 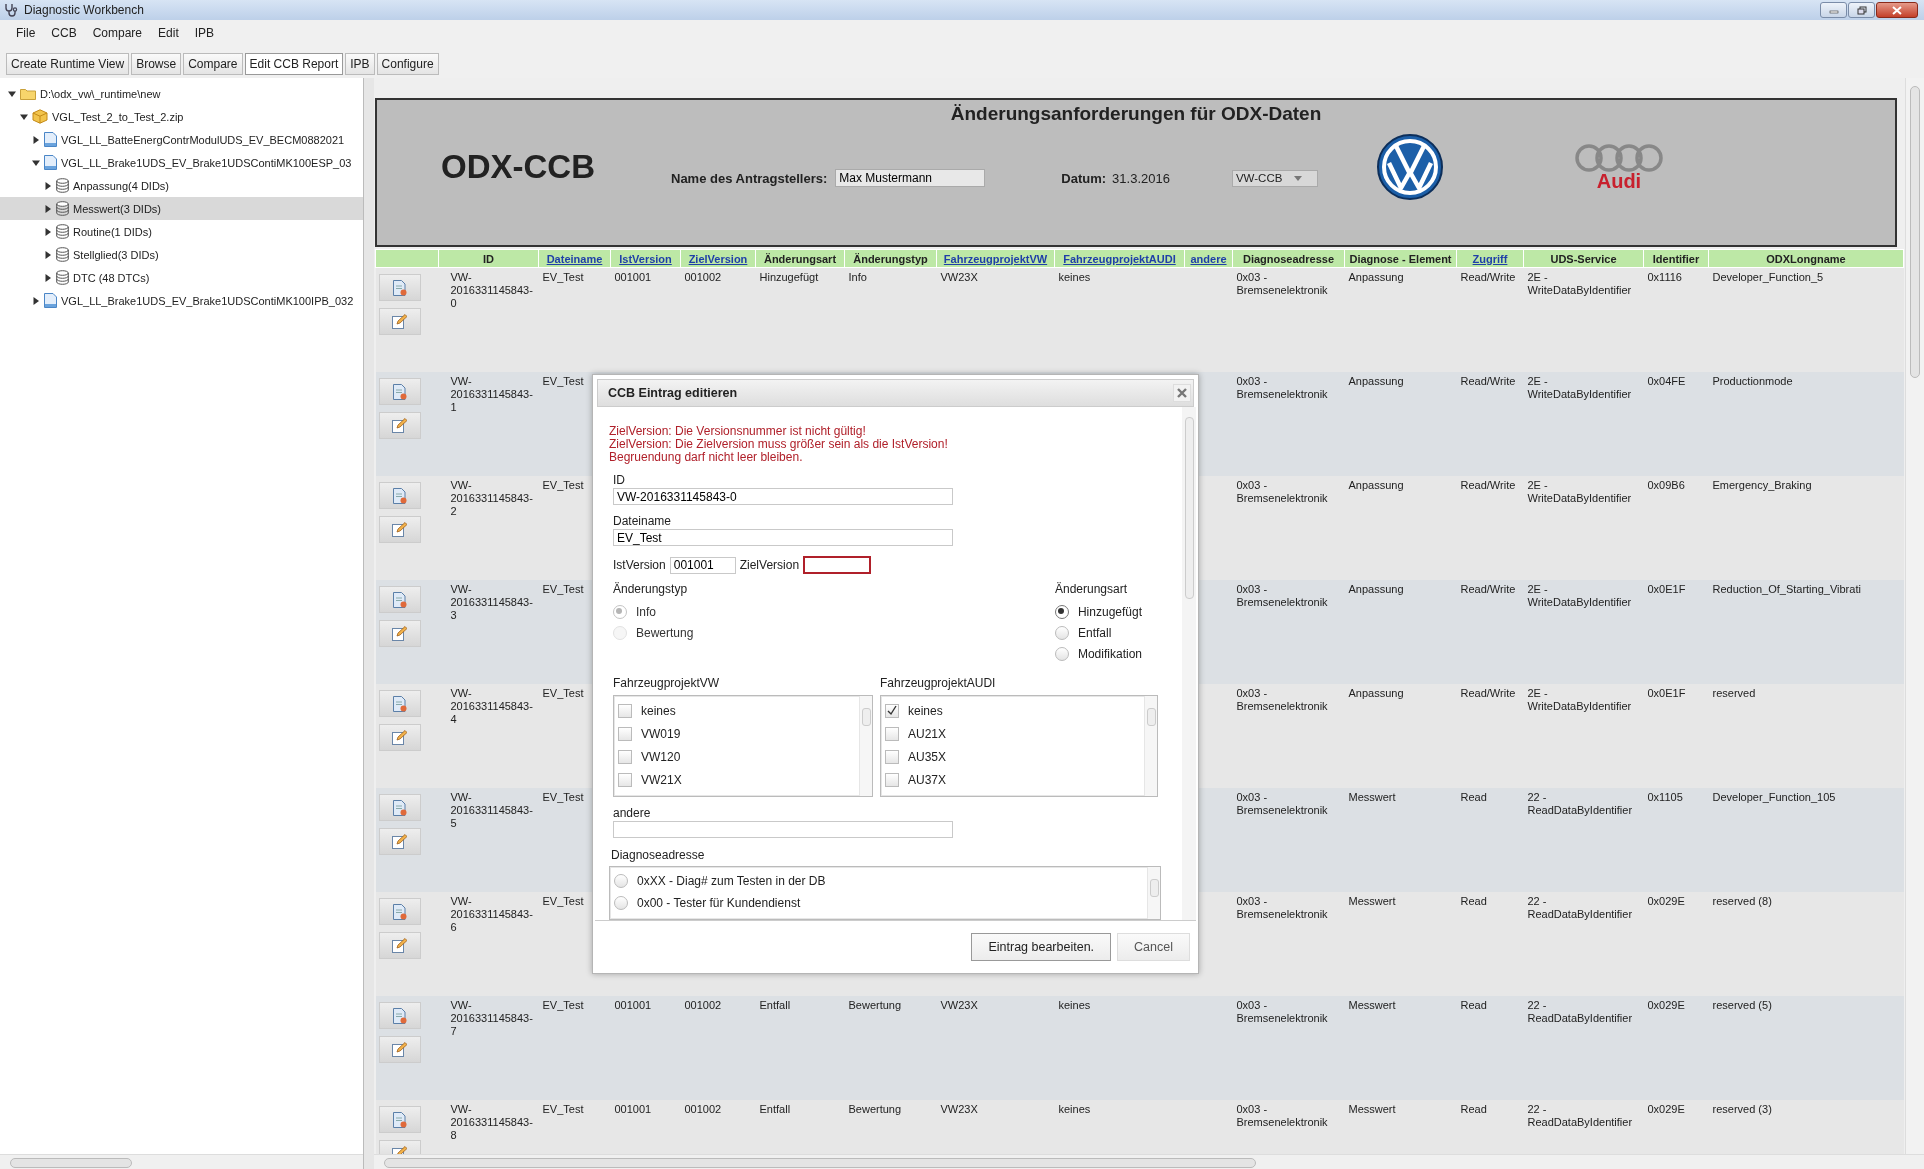 I want to click on id-field: VW-2016331145843-0, so click(x=783, y=496).